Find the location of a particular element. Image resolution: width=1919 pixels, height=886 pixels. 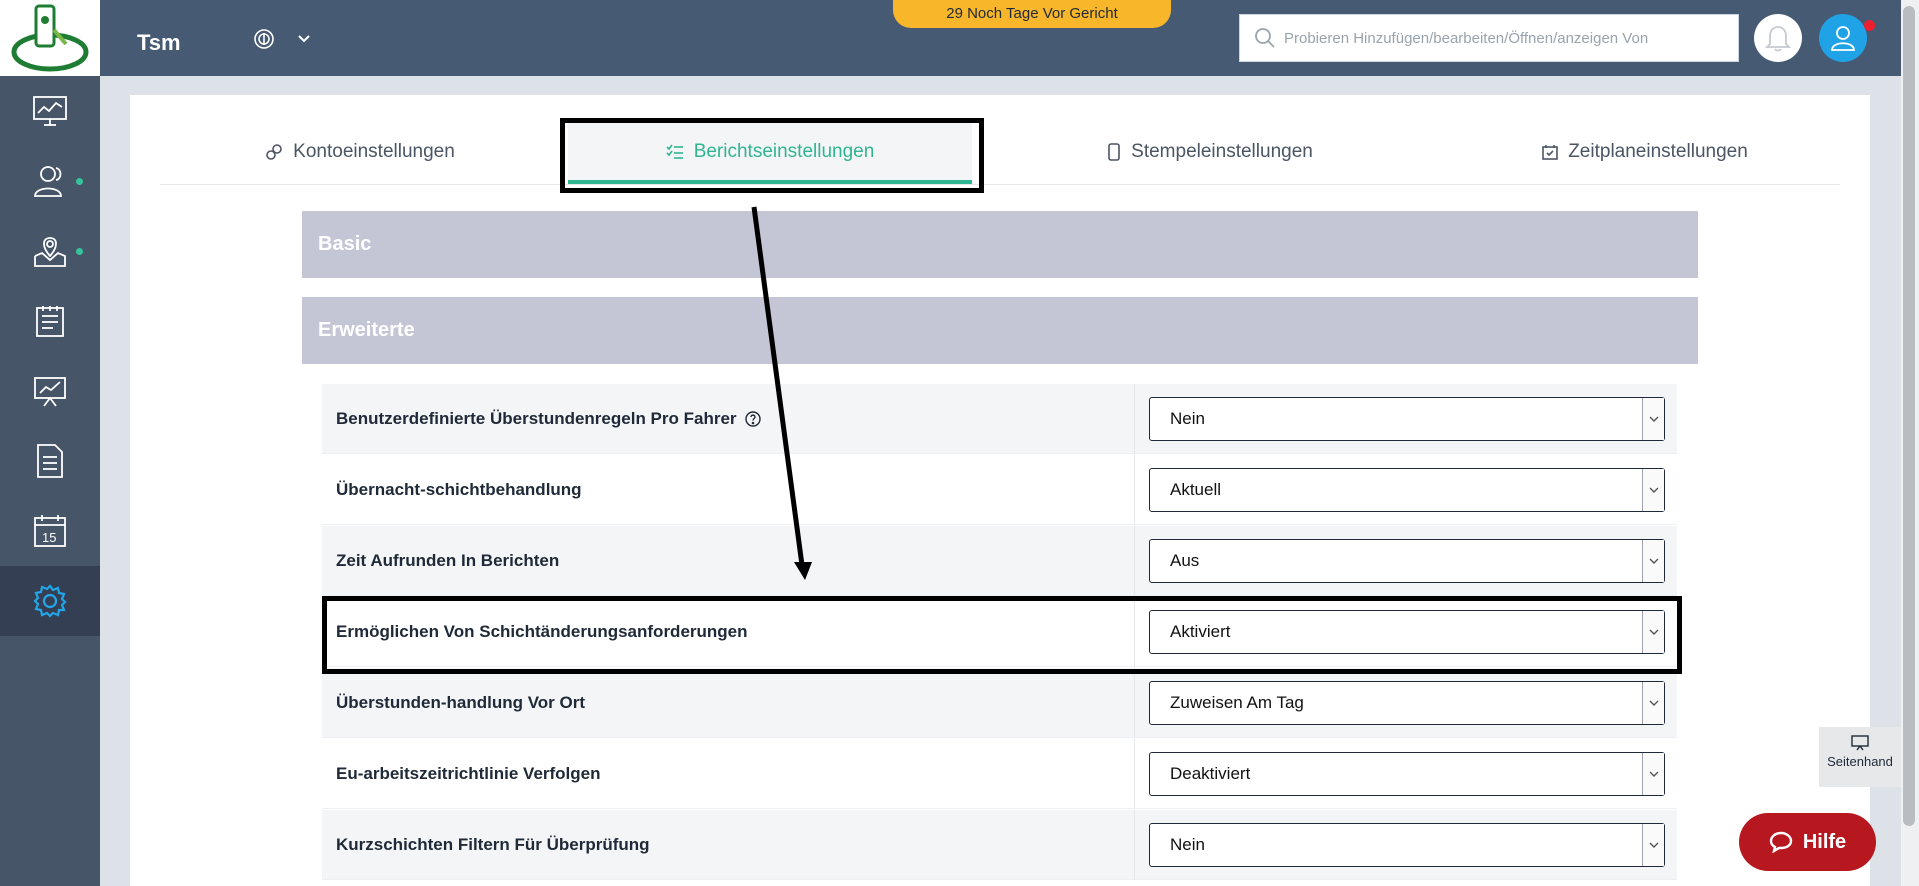

search-input is located at coordinates (1504, 38).